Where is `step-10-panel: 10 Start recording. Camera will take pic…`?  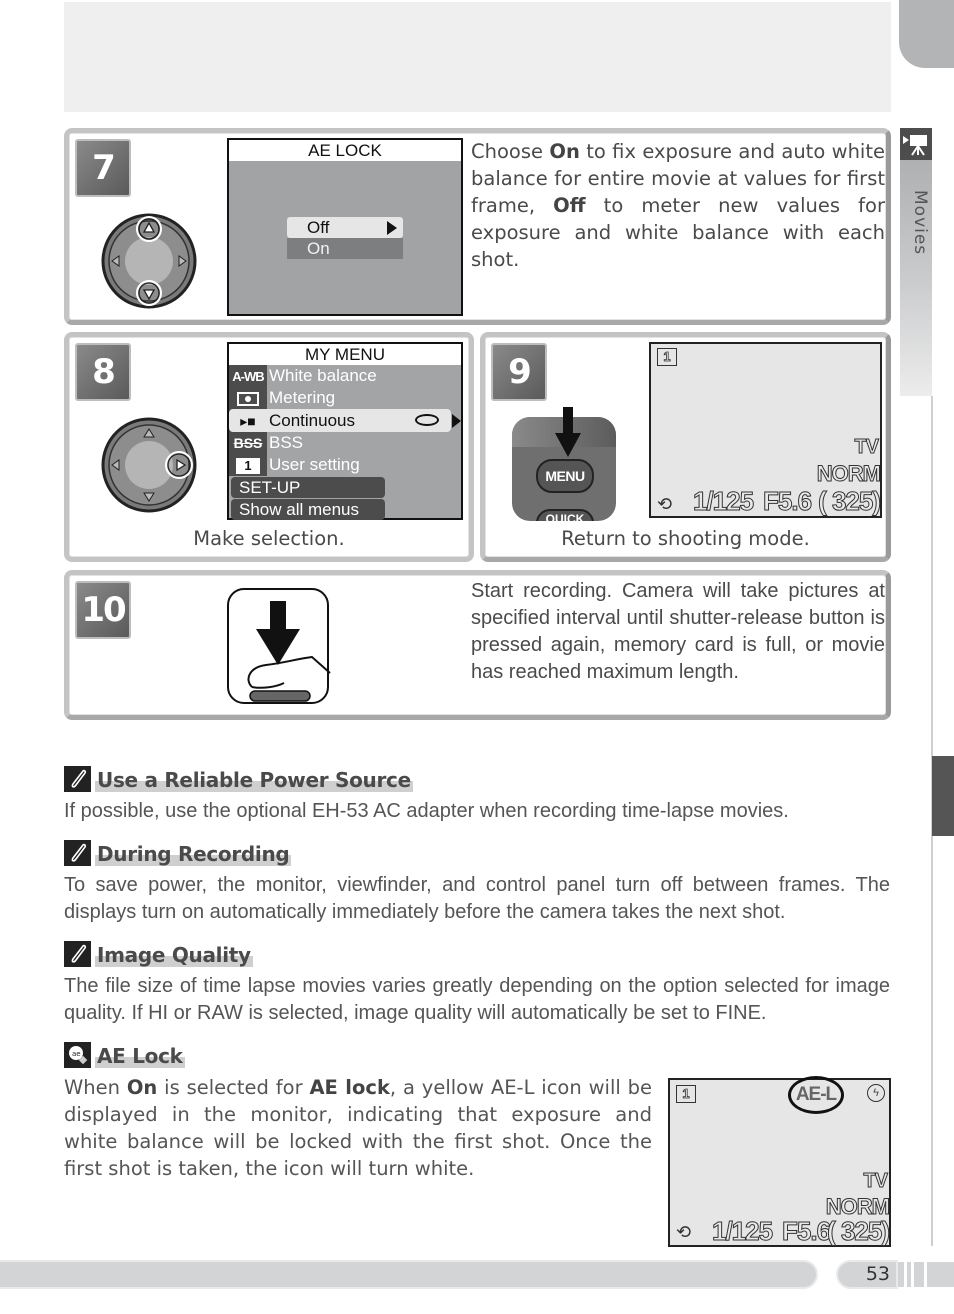
step-10-panel: 10 Start recording. Camera will take pic… is located at coordinates (477, 645).